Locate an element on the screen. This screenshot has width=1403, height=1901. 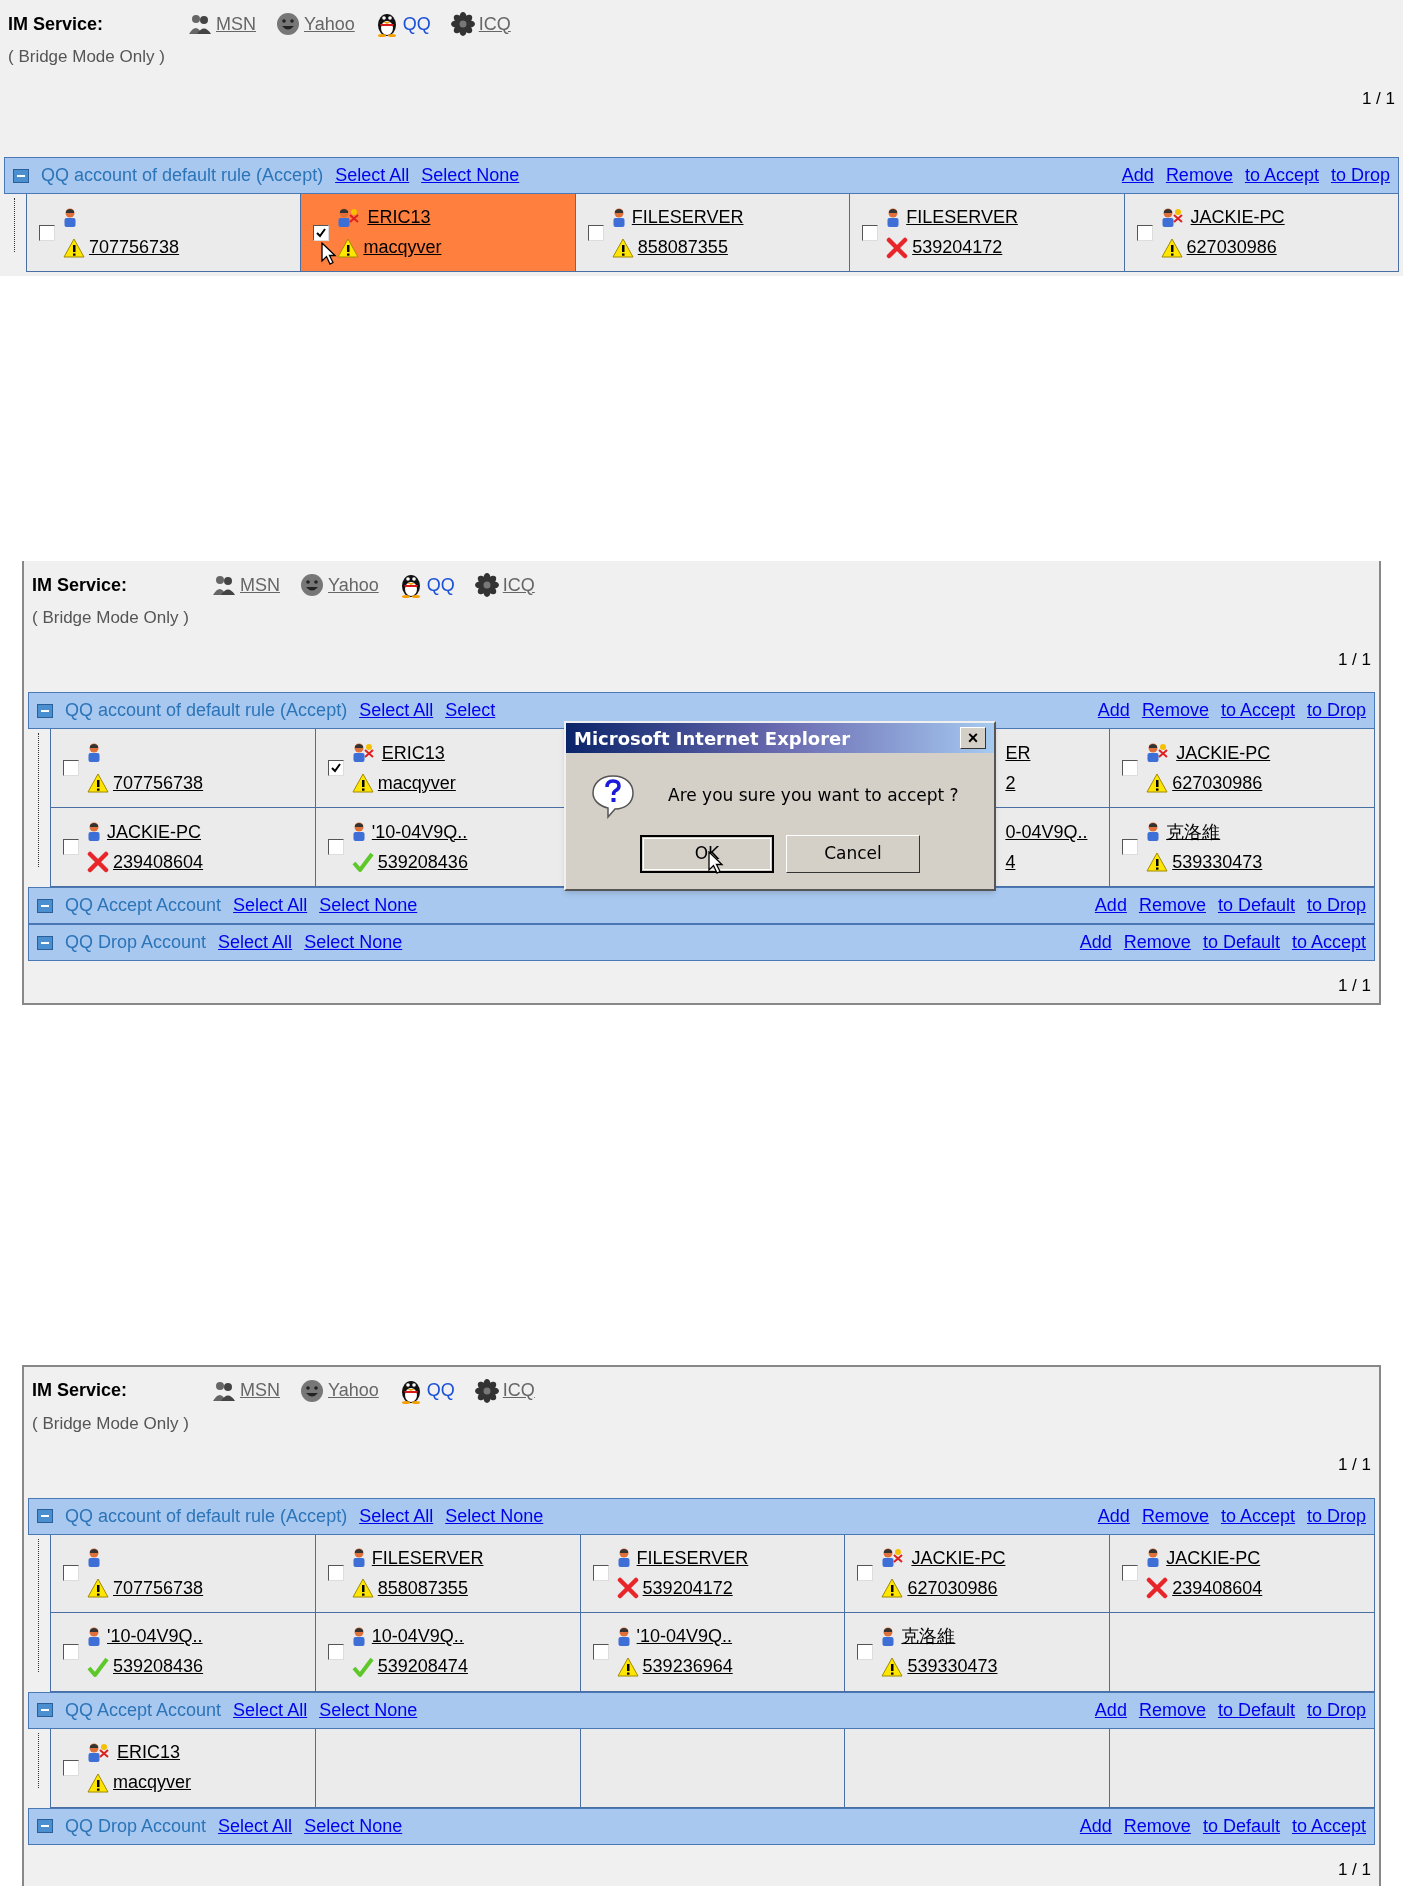
select-link: Select is located at coordinates (470, 710).